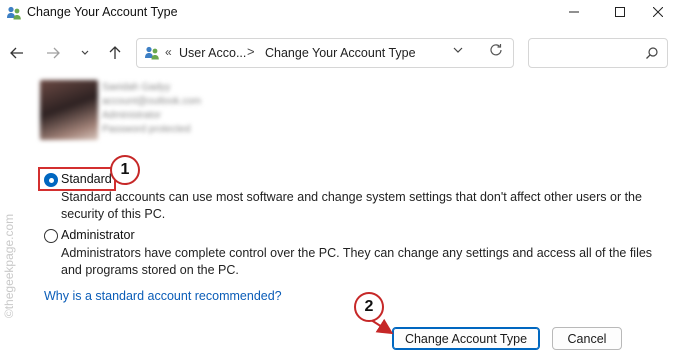  I want to click on search-input, so click(598, 53).